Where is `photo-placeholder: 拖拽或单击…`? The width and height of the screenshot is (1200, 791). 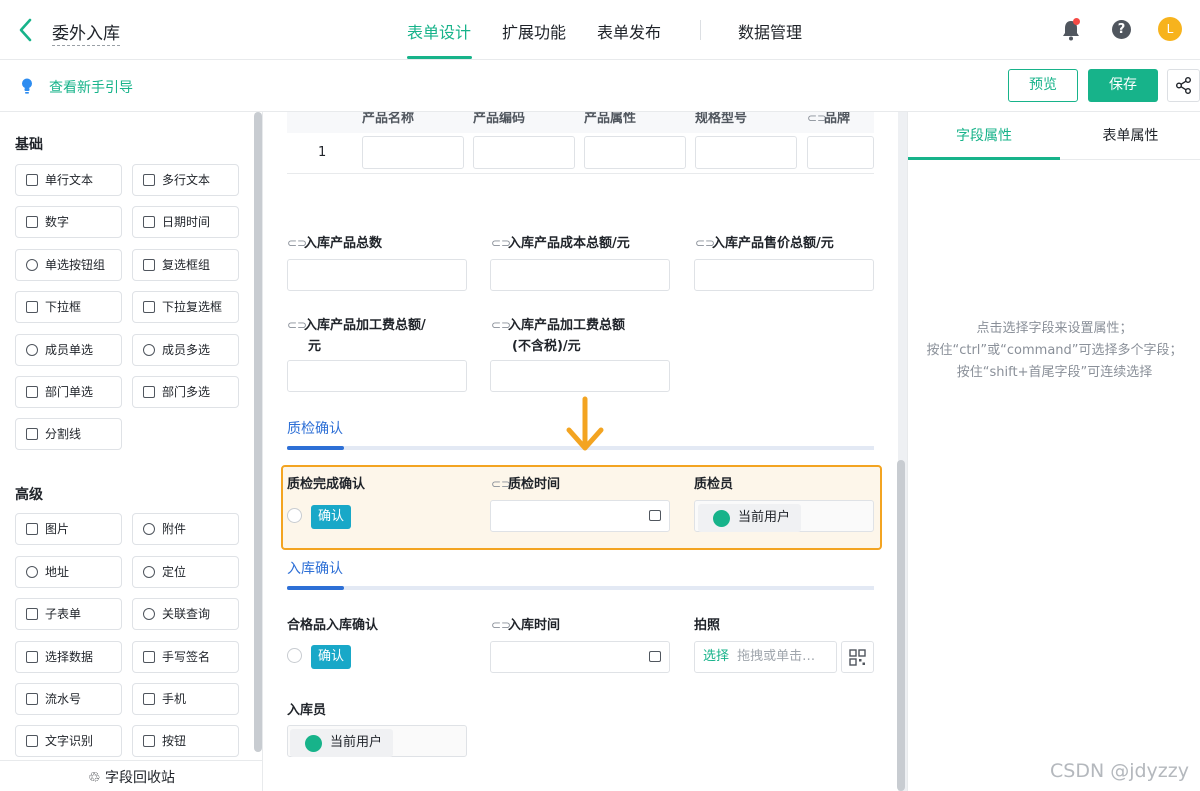
photo-placeholder: 拖拽或单击… is located at coordinates (776, 656).